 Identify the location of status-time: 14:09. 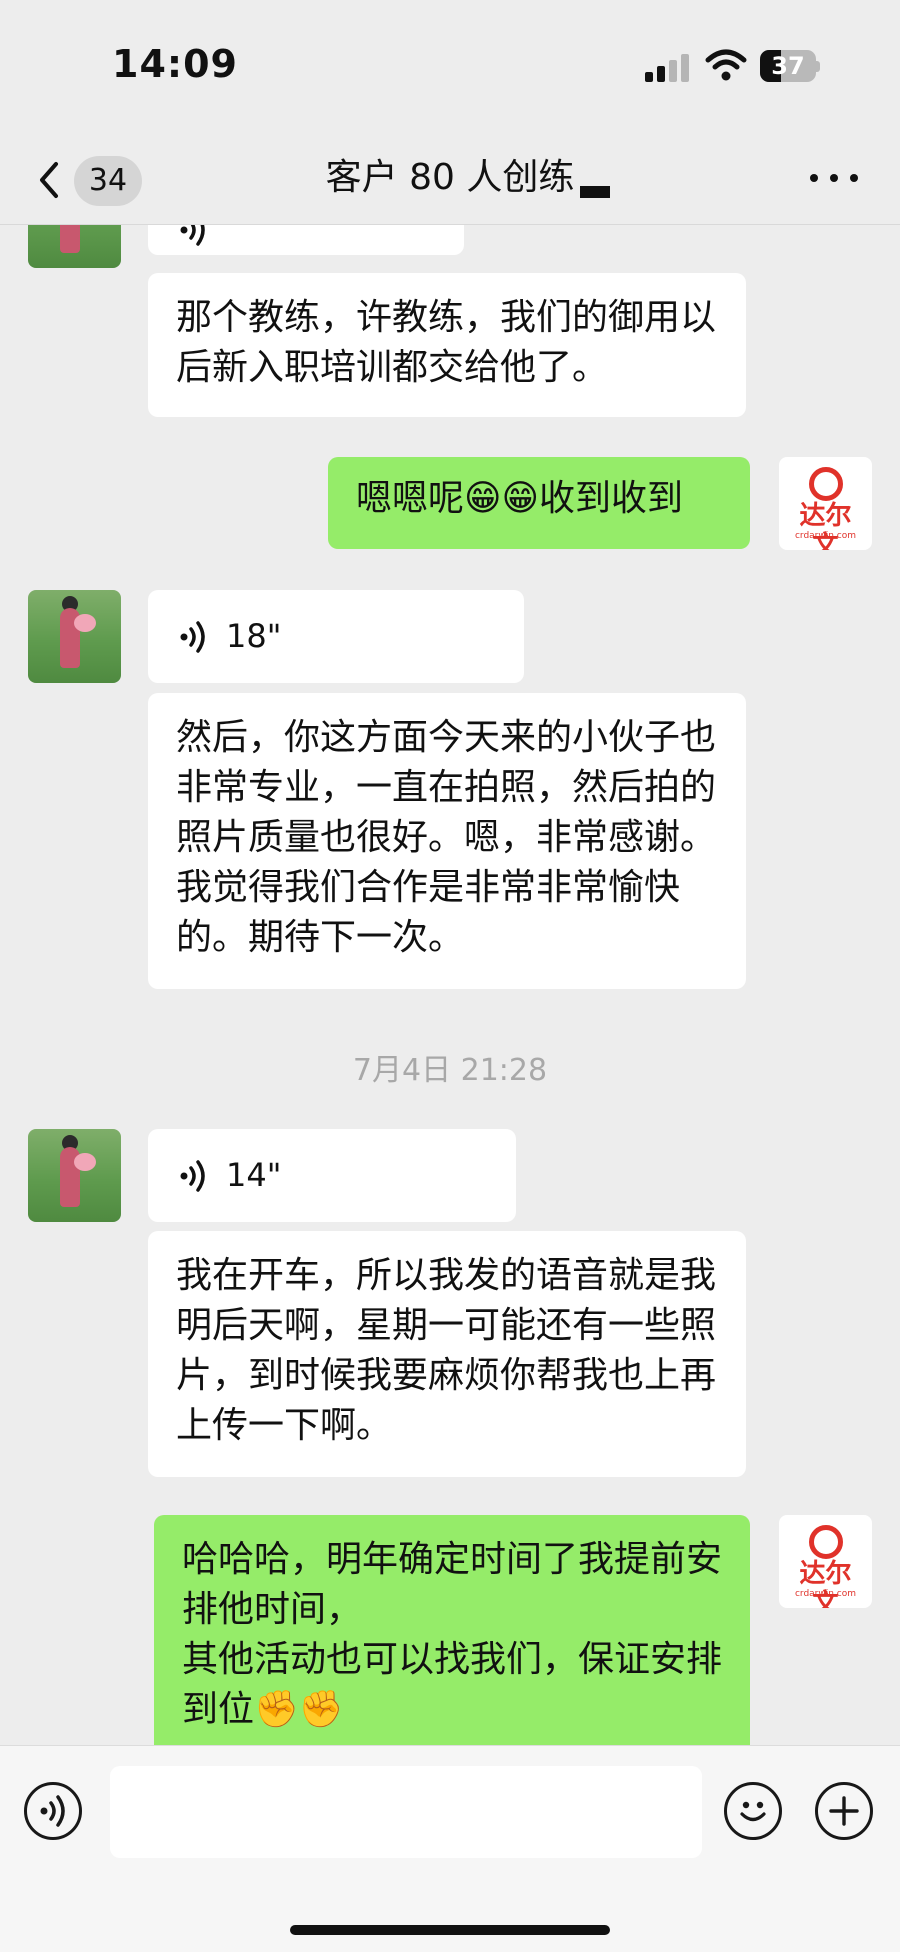
(175, 64).